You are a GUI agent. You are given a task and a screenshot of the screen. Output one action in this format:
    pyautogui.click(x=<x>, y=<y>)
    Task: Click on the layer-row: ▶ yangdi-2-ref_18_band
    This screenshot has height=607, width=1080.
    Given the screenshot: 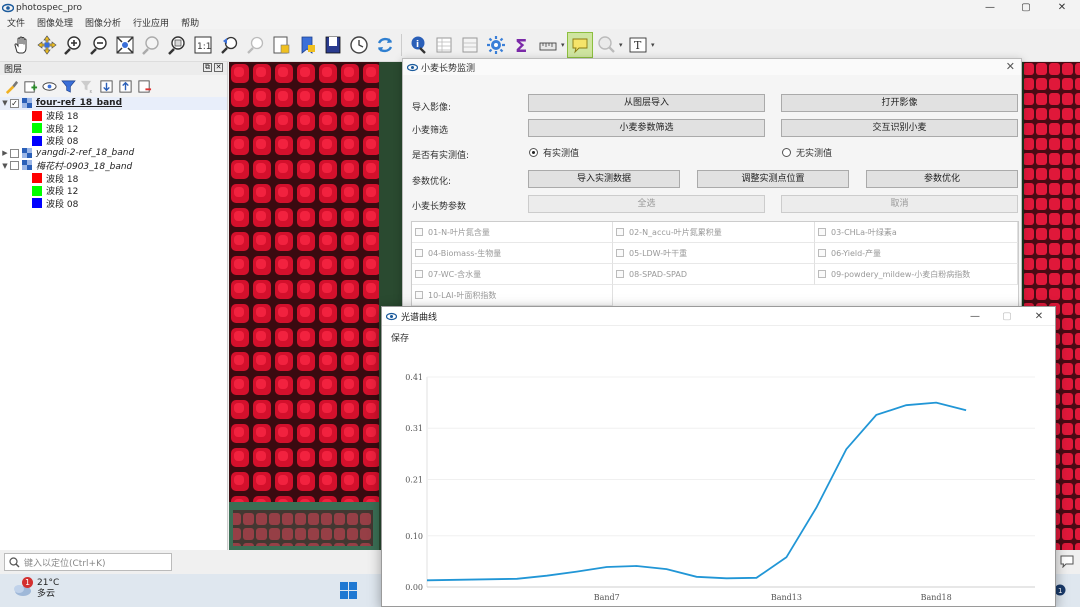 What is the action you would take?
    pyautogui.click(x=113, y=153)
    